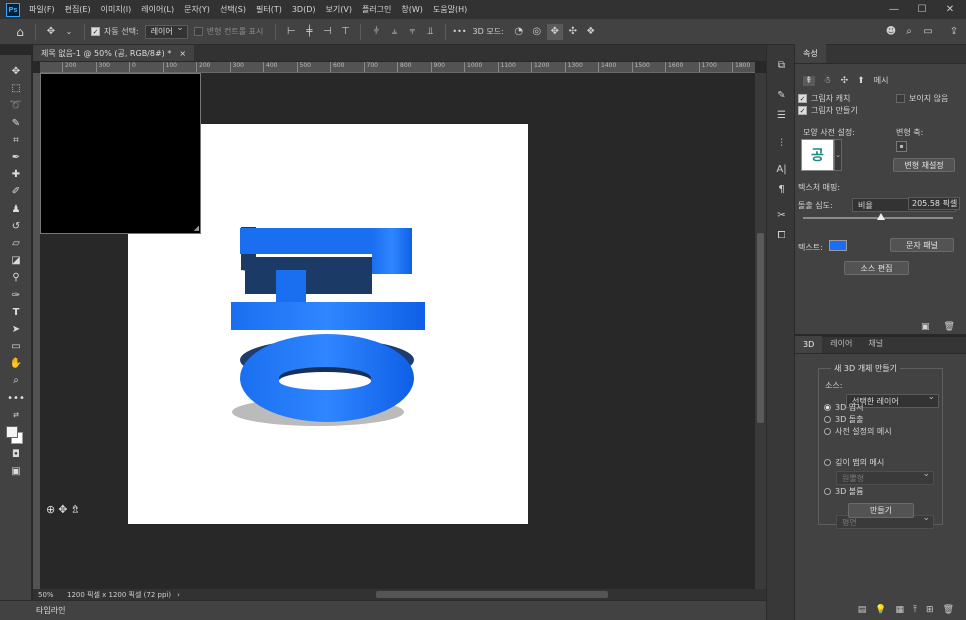  What do you see at coordinates (573, 32) in the screenshot?
I see `slide-3d-icon: ✣` at bounding box center [573, 32].